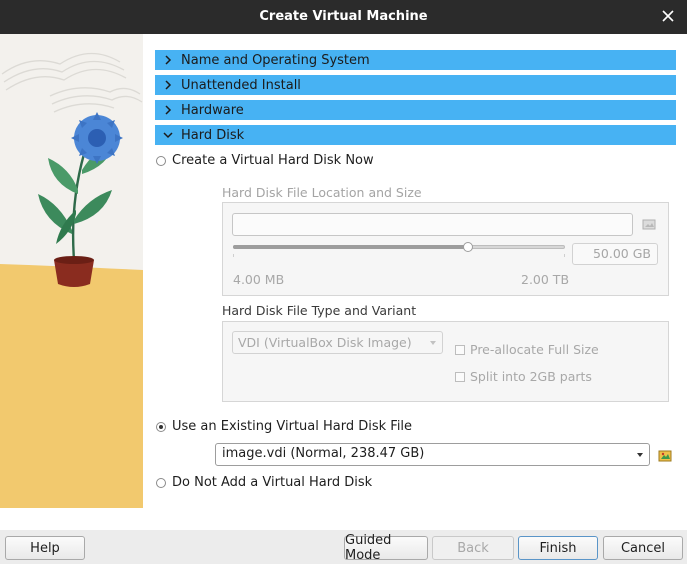 This screenshot has height=564, width=687. I want to click on type-group-label: Hard Disk File Type and Variant, so click(319, 310).